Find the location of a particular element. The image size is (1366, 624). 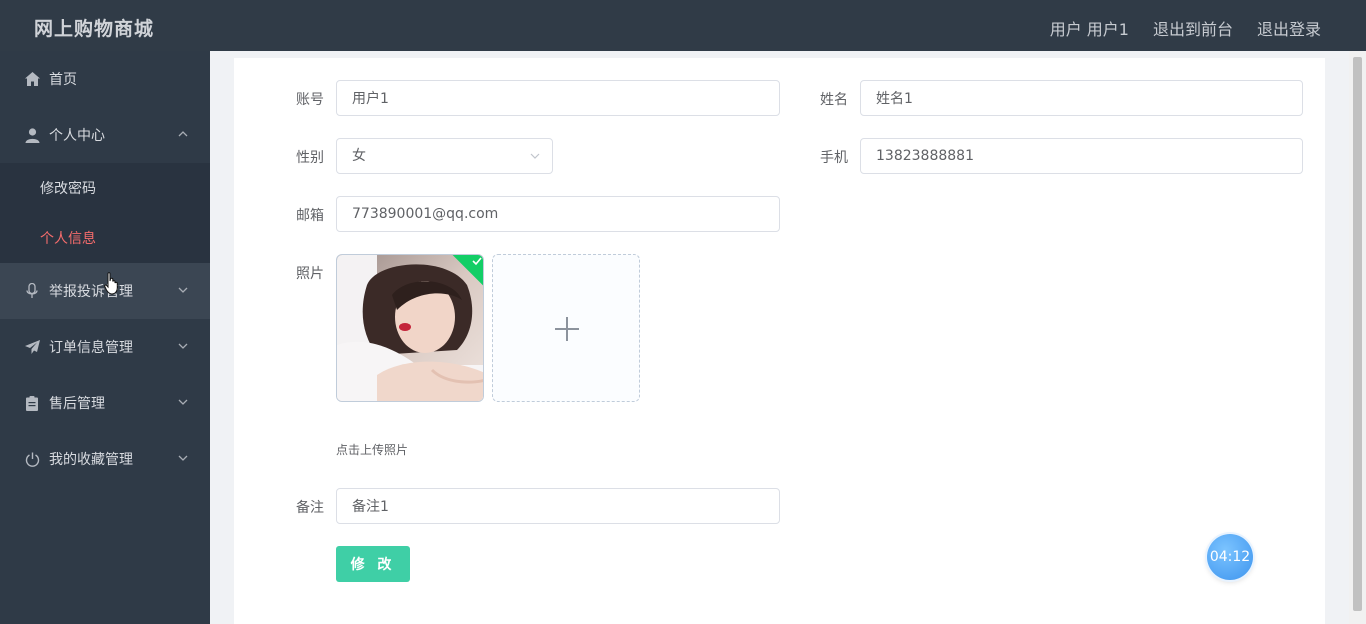

sidebar-item-after-sales: 售后管理 is located at coordinates (105, 403).